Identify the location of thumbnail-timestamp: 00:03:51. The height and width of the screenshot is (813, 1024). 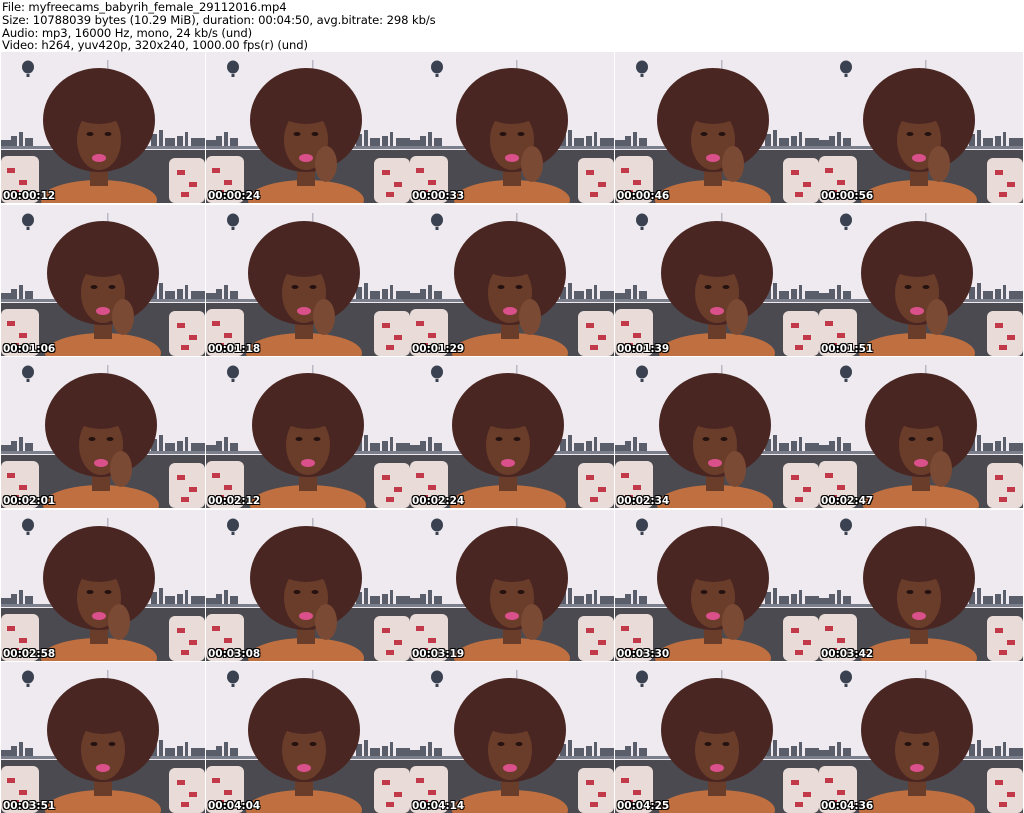
(29, 806).